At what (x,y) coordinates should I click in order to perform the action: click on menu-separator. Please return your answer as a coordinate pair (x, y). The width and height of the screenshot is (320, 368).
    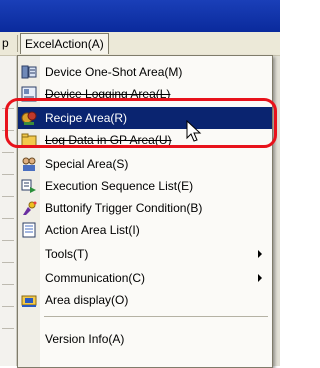
    Looking at the image, I should click on (156, 316).